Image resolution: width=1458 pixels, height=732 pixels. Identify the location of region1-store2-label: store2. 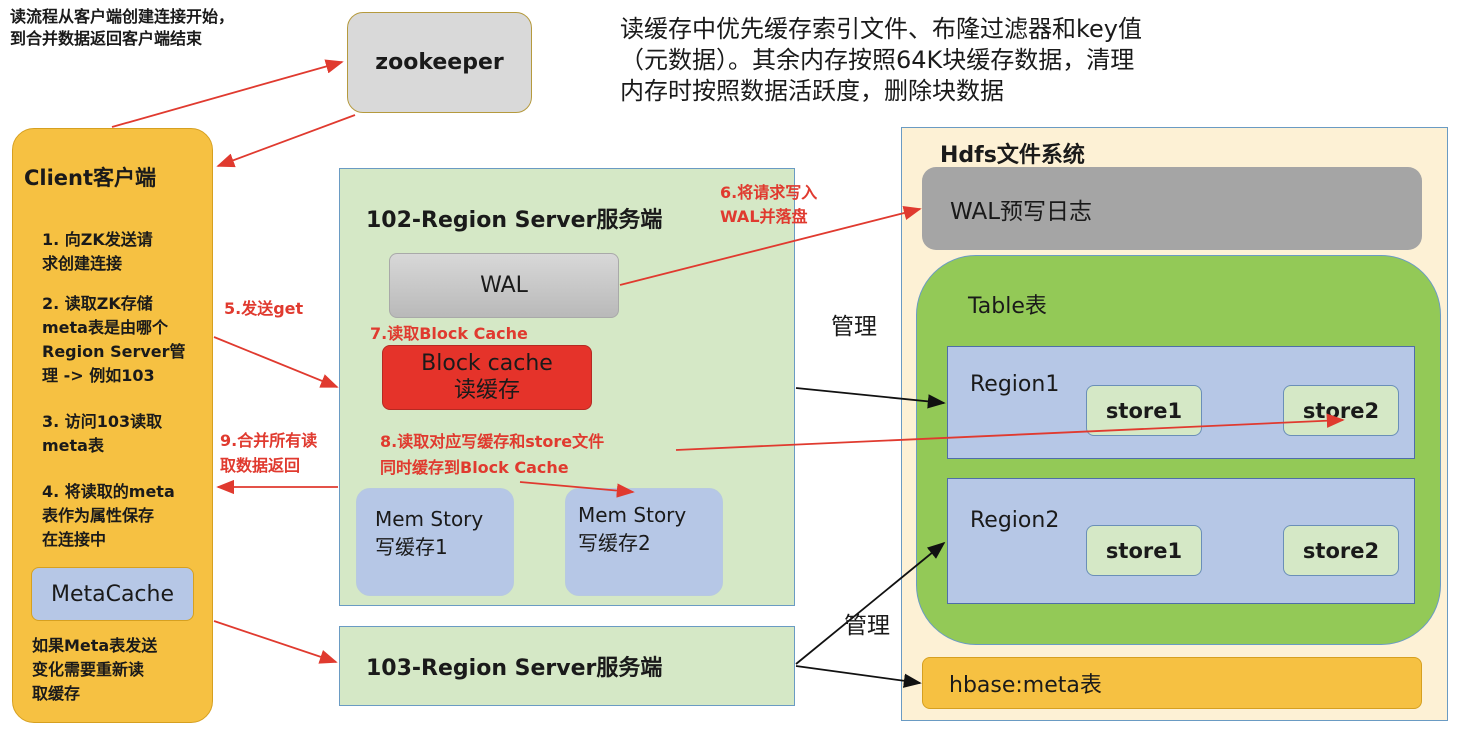
(1341, 410).